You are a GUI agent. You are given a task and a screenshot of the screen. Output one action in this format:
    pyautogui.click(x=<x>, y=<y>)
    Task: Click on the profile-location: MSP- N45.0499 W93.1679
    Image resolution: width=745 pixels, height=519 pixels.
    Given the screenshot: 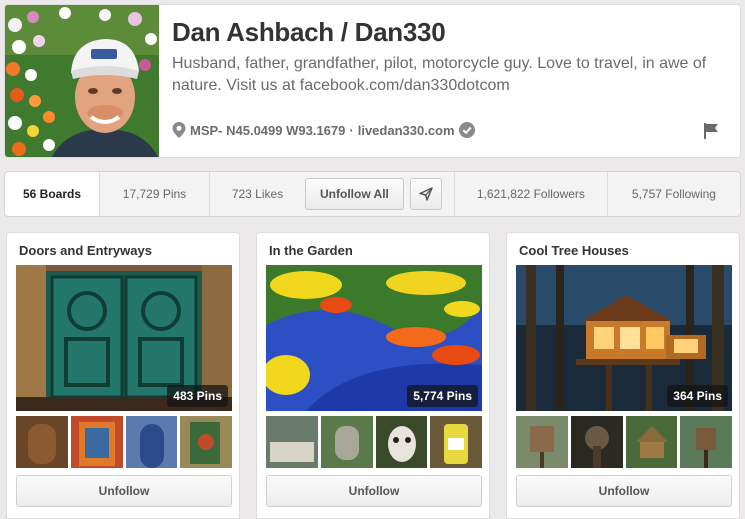 What is the action you would take?
    pyautogui.click(x=268, y=130)
    